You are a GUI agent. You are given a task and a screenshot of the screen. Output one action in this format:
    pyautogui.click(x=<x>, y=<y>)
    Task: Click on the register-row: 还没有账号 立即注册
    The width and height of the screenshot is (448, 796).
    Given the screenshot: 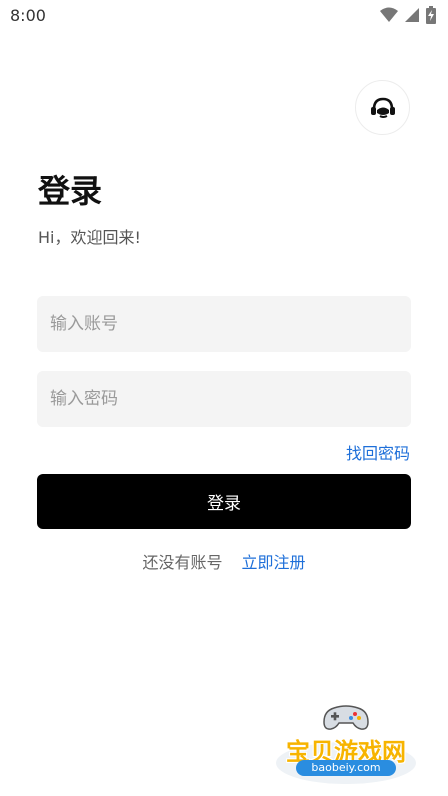 What is the action you would take?
    pyautogui.click(x=224, y=561)
    